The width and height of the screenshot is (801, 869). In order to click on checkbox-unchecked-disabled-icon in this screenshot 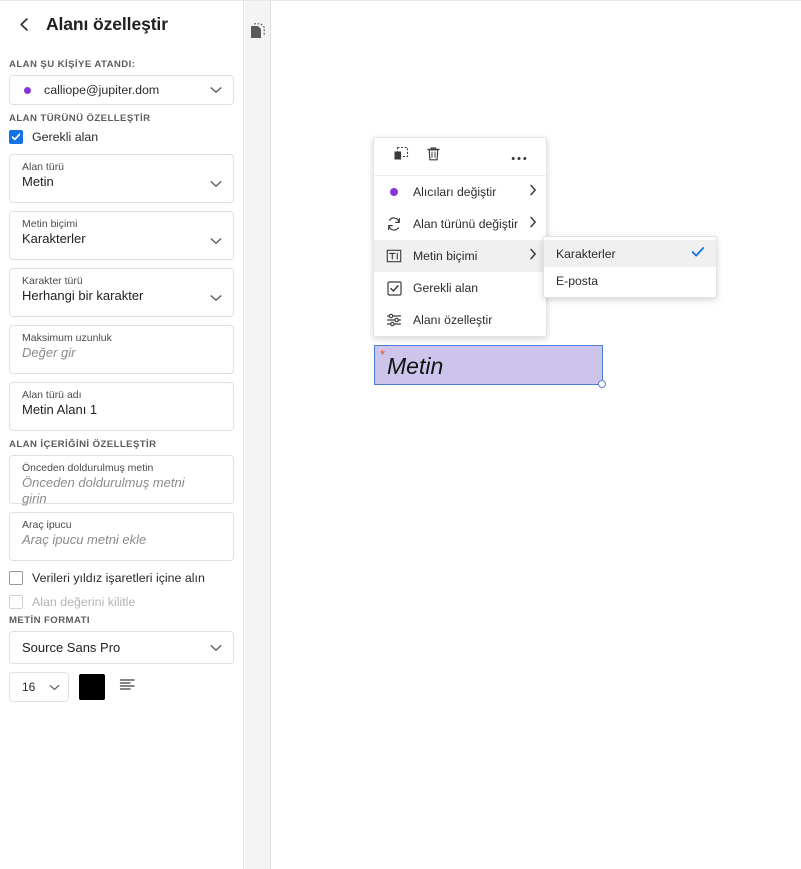, I will do `click(16, 602)`.